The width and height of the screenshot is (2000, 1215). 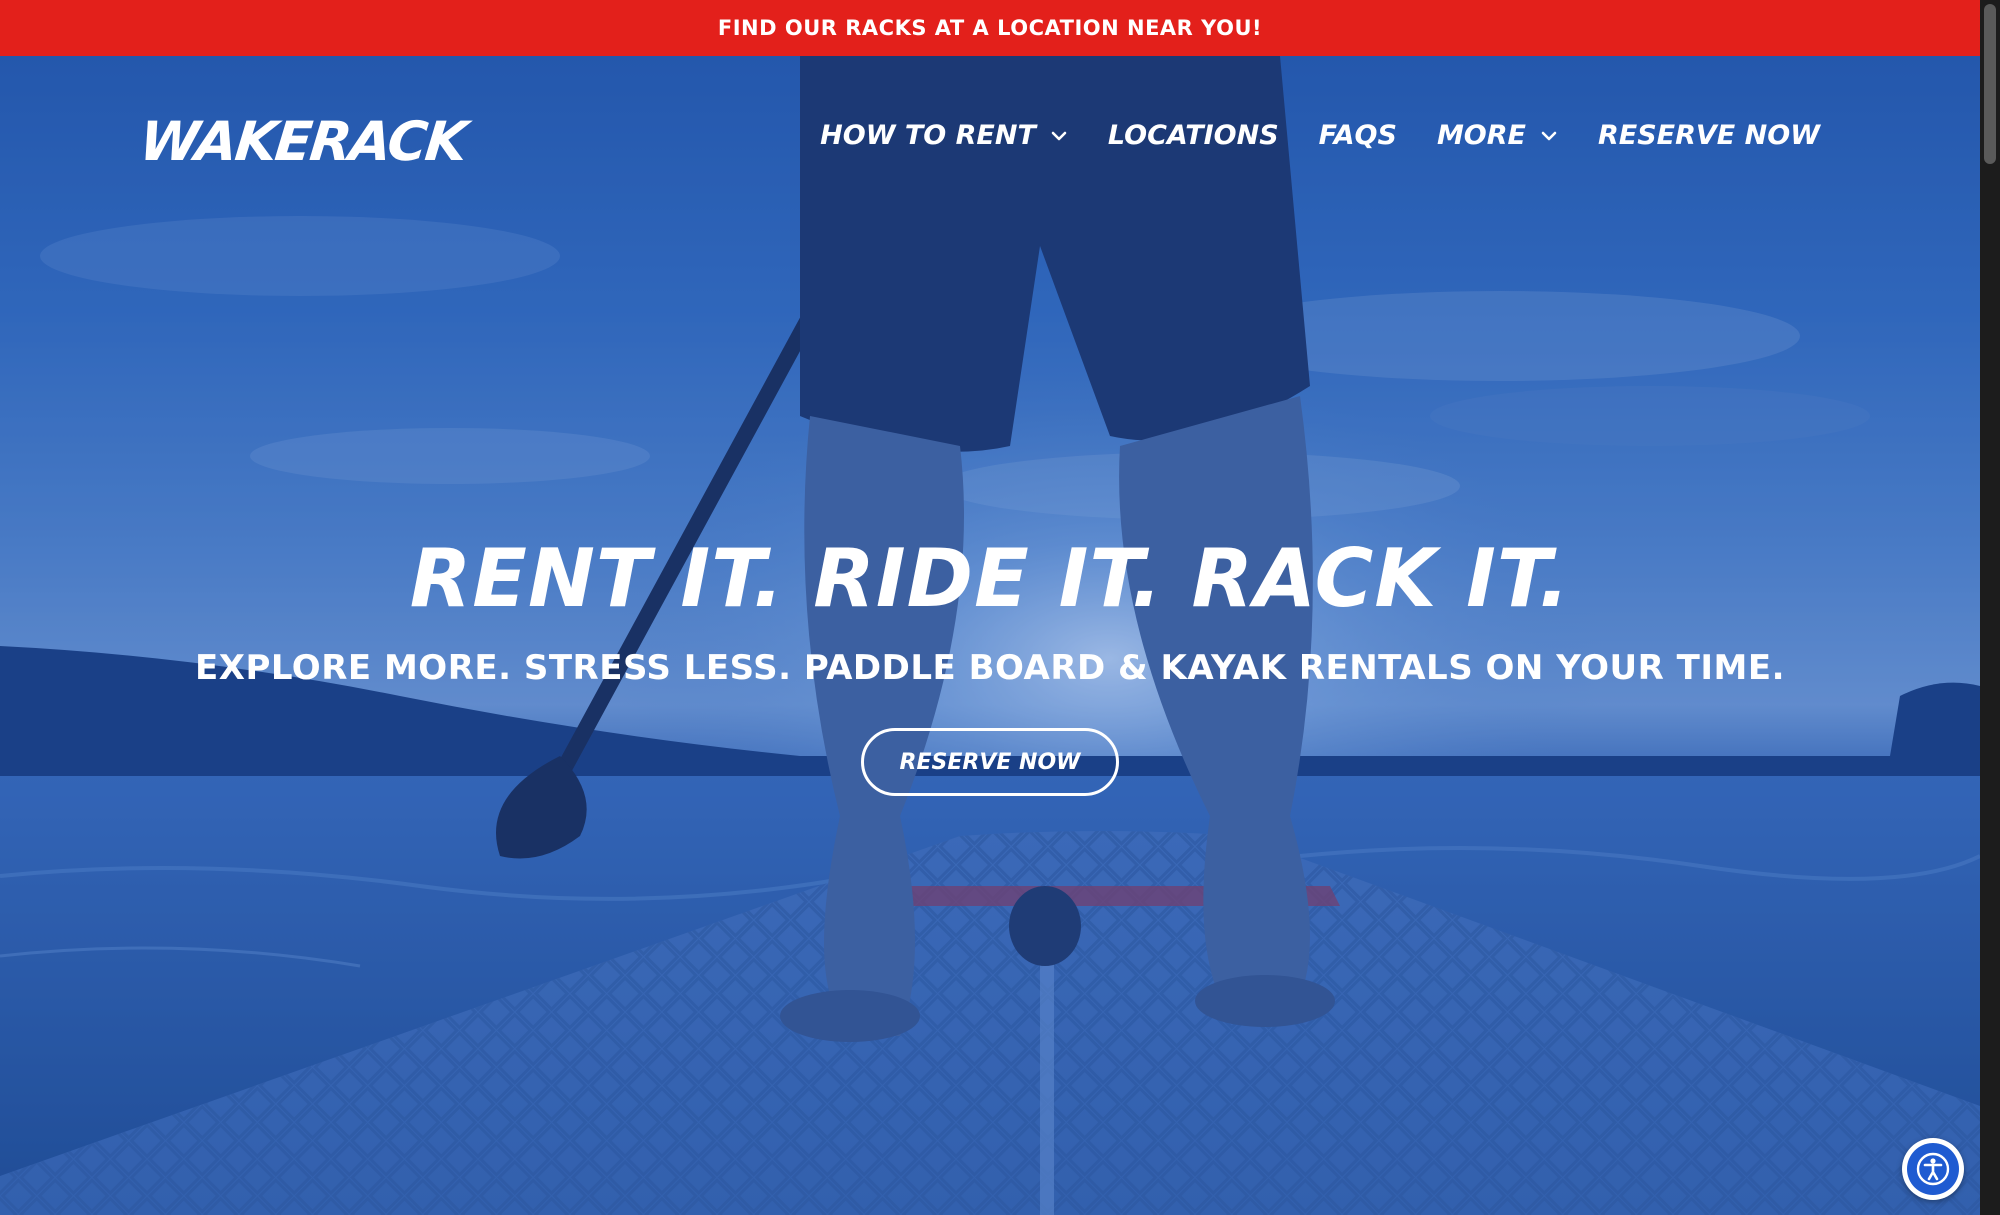 I want to click on nav-label: HOW TO RENT, so click(x=928, y=135).